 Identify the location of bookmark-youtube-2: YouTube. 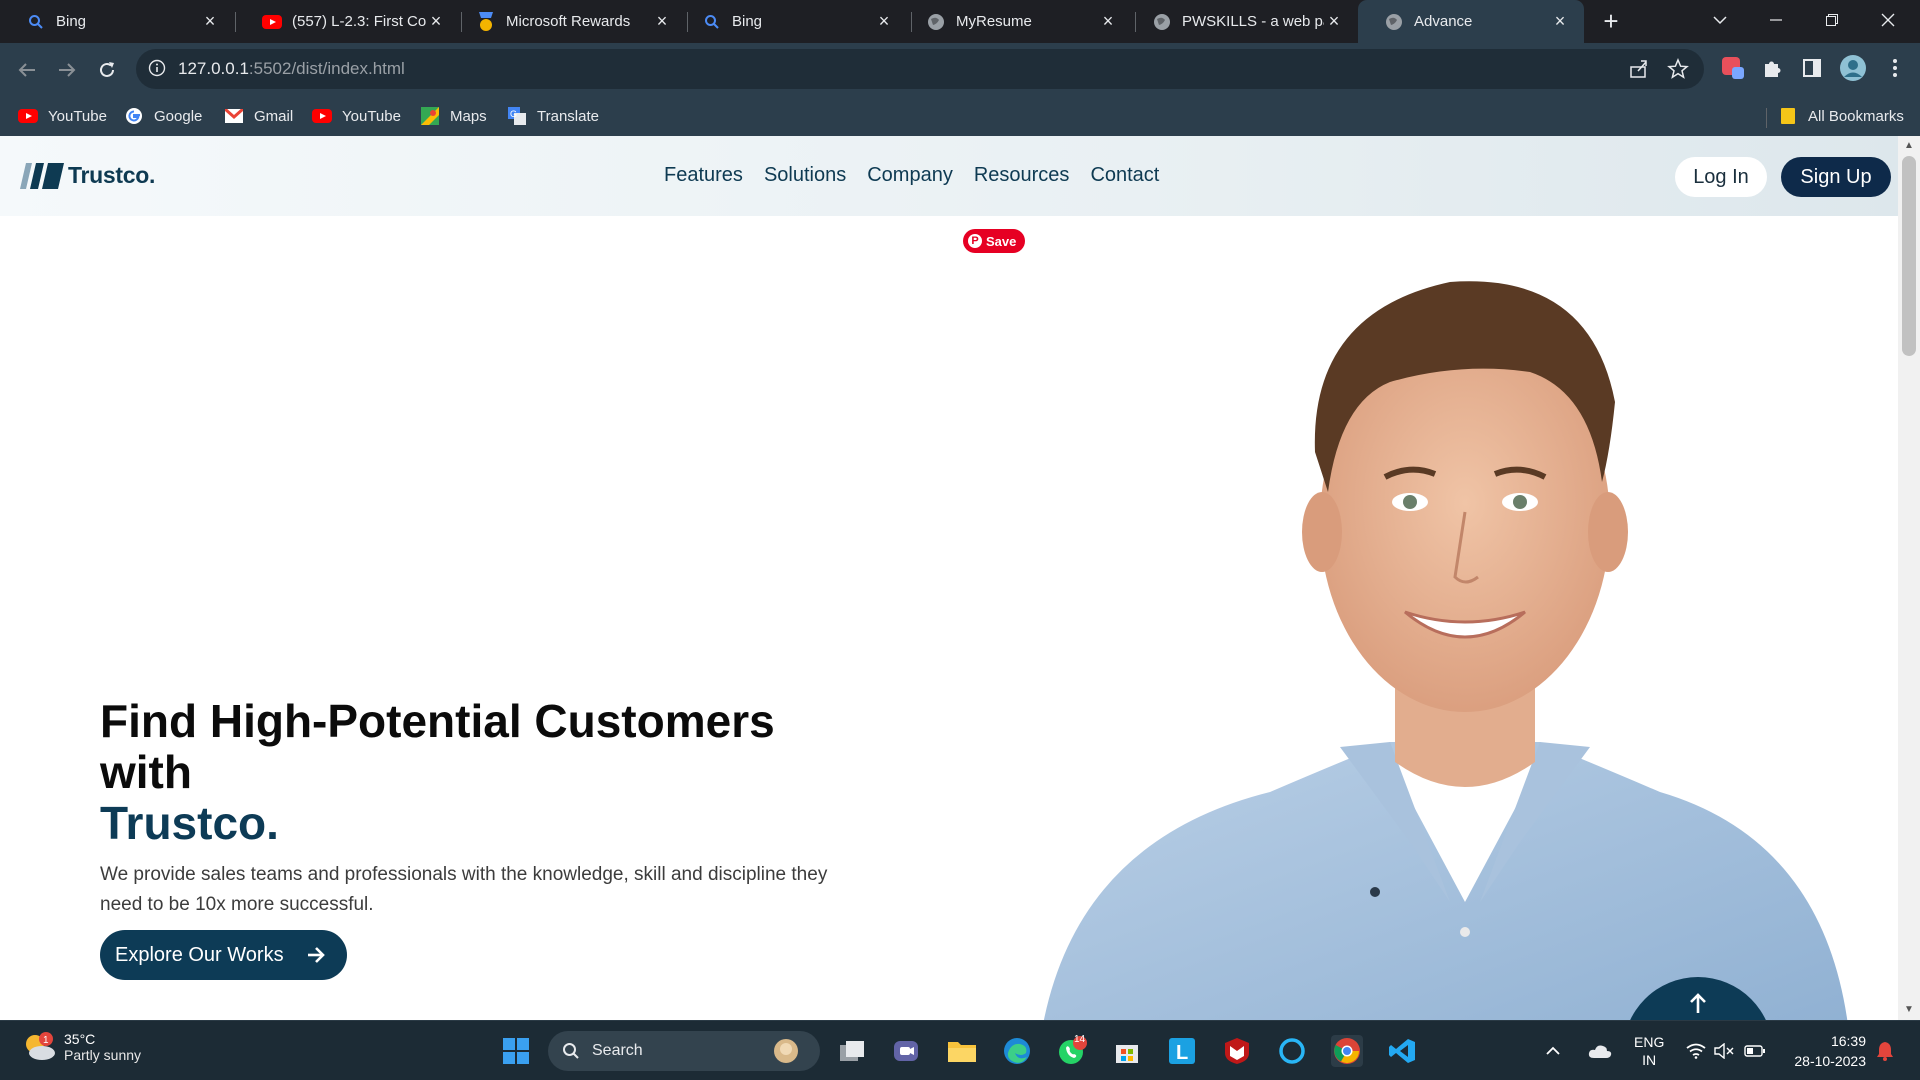
(356, 116).